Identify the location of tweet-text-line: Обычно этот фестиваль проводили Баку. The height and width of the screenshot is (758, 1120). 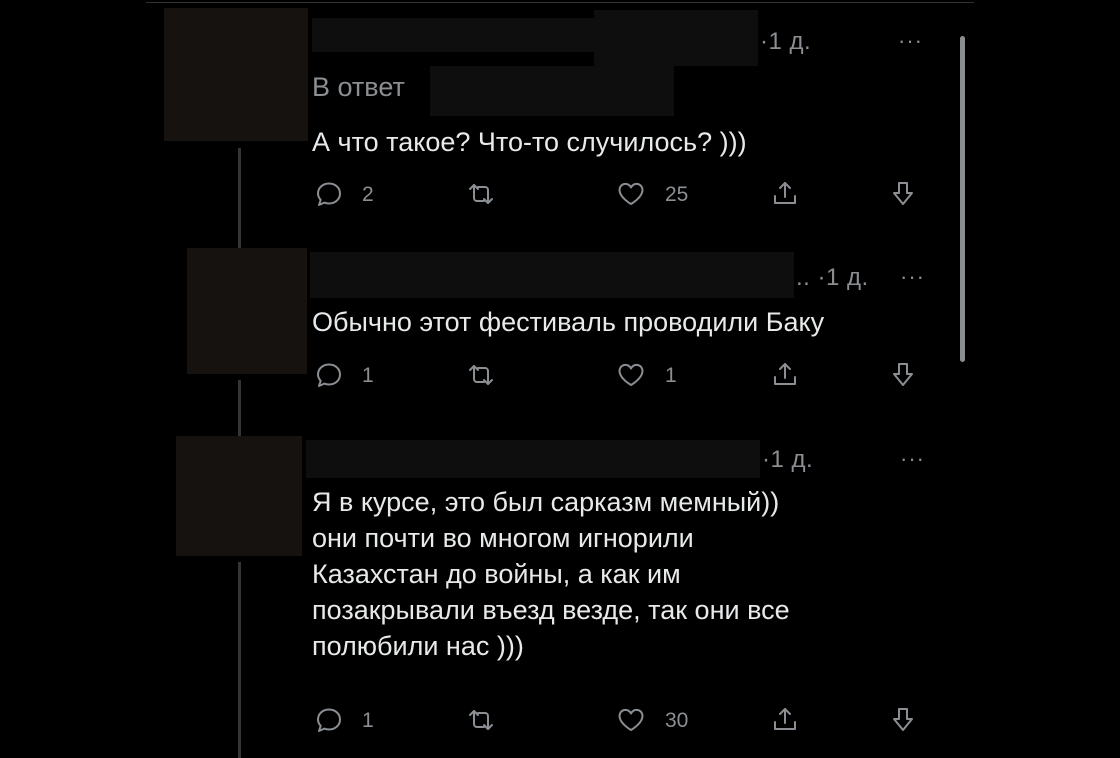
(568, 322).